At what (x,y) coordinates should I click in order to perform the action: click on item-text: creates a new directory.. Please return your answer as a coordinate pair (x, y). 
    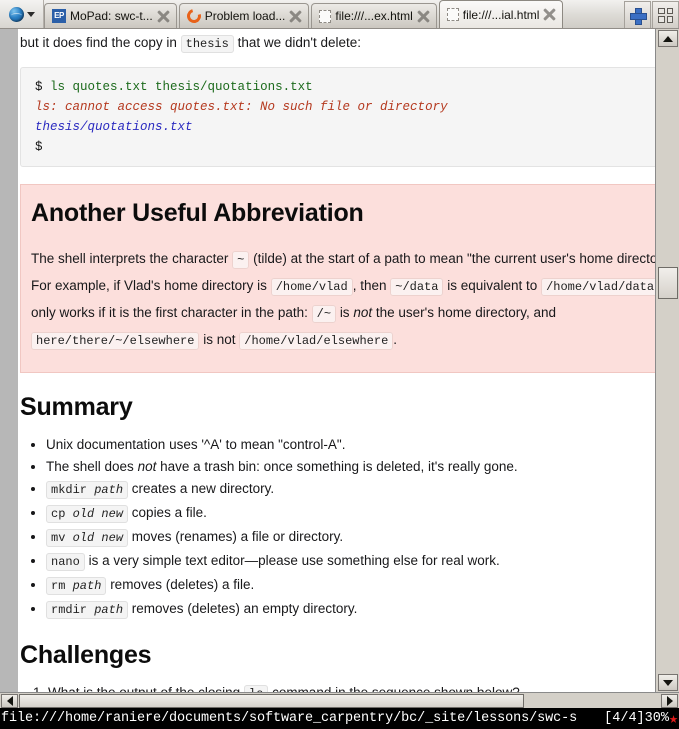
    Looking at the image, I should click on (203, 488).